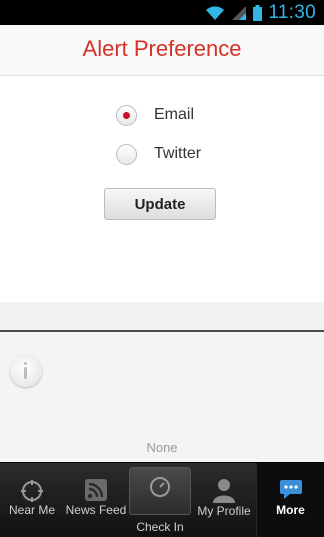 Image resolution: width=324 pixels, height=537 pixels. I want to click on chat-bubble-icon, so click(290, 489).